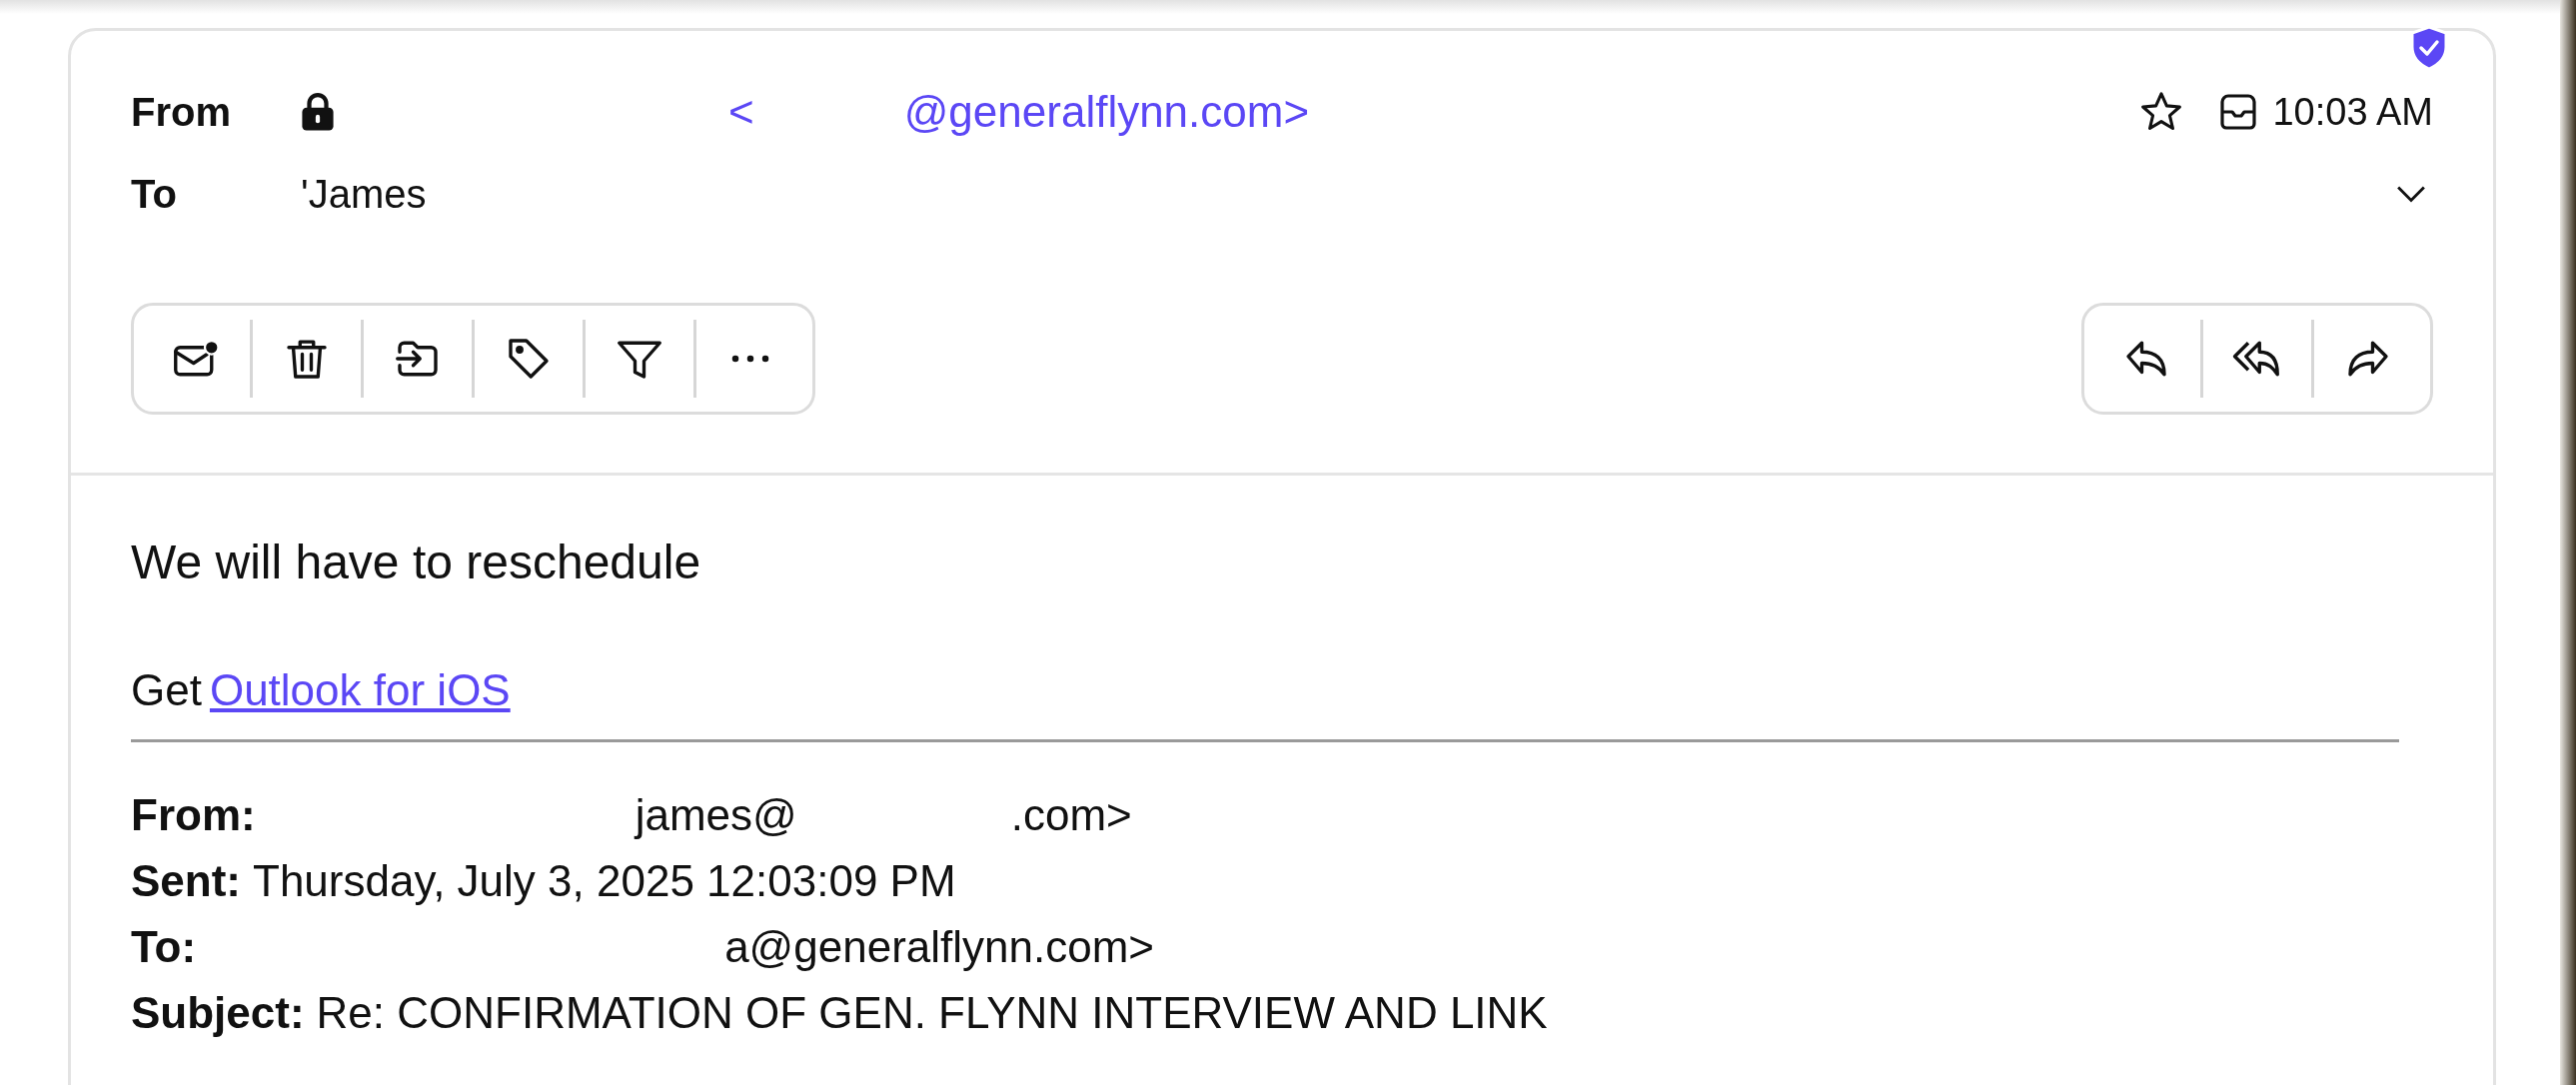 The height and width of the screenshot is (1085, 2576). I want to click on lock-icon, so click(318, 112).